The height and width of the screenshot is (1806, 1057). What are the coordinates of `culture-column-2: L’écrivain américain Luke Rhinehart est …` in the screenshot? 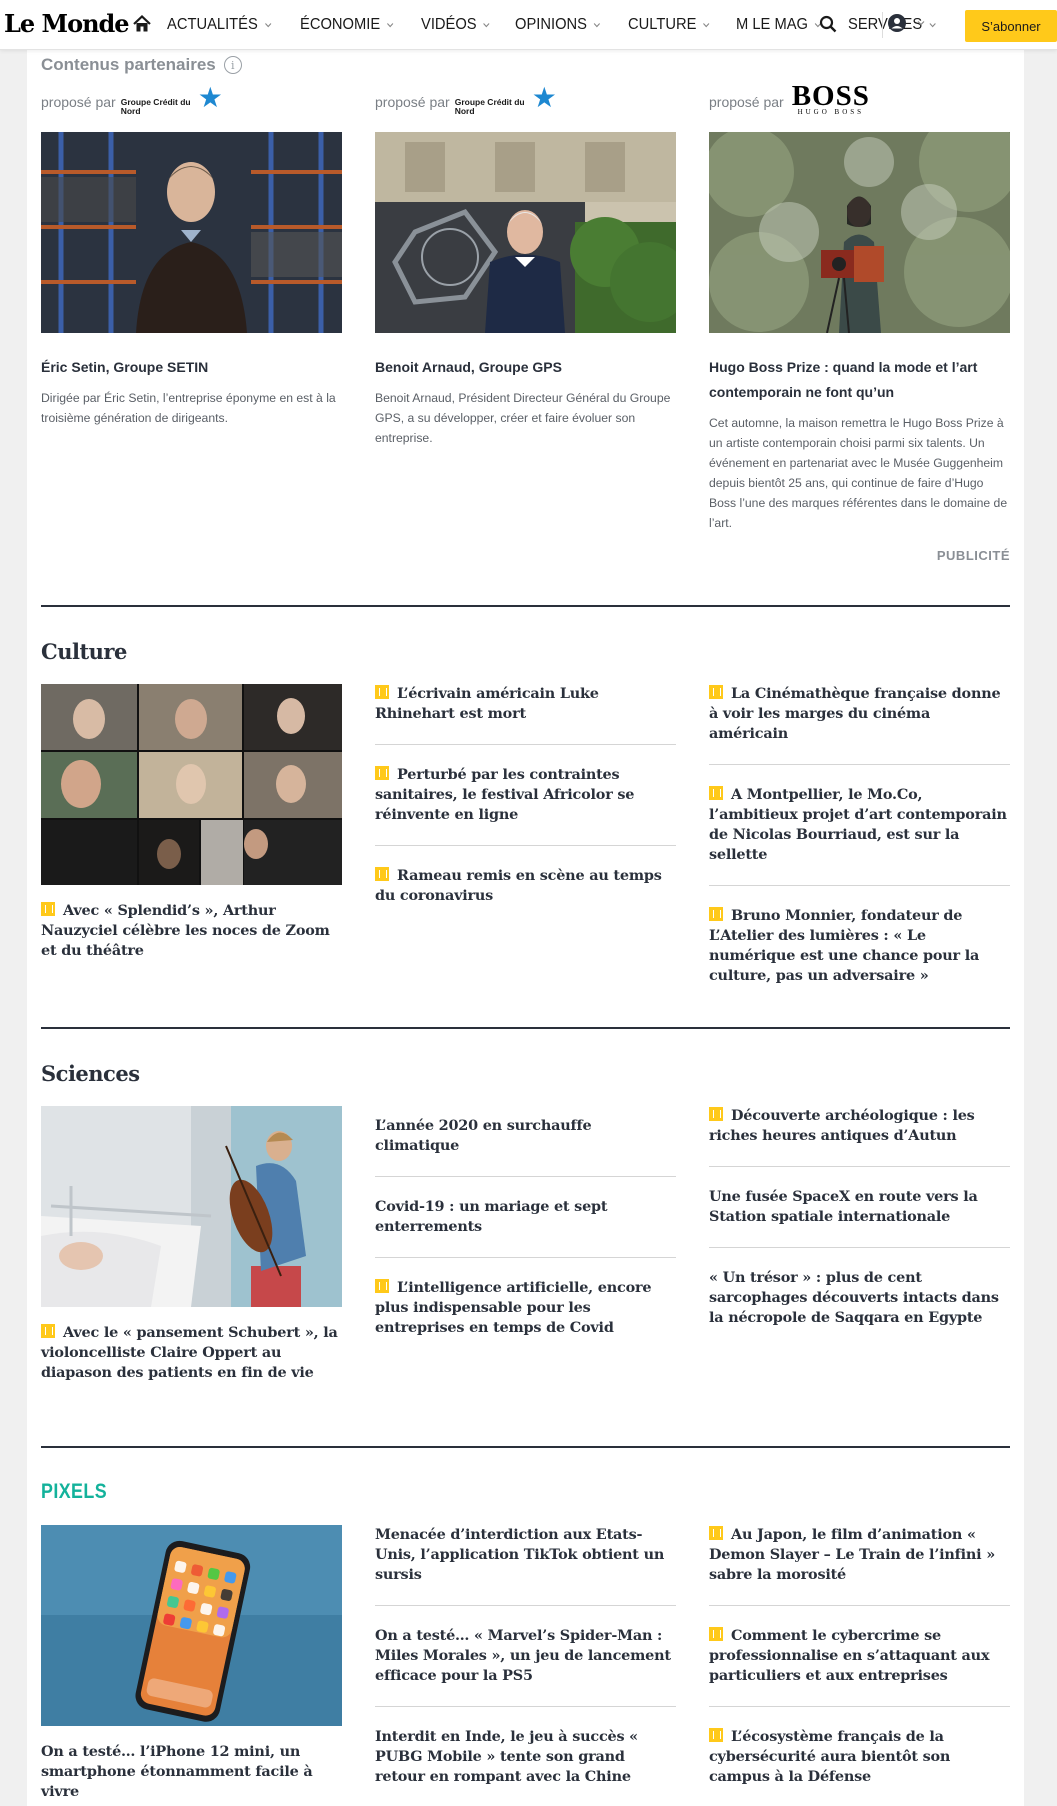 It's located at (525, 805).